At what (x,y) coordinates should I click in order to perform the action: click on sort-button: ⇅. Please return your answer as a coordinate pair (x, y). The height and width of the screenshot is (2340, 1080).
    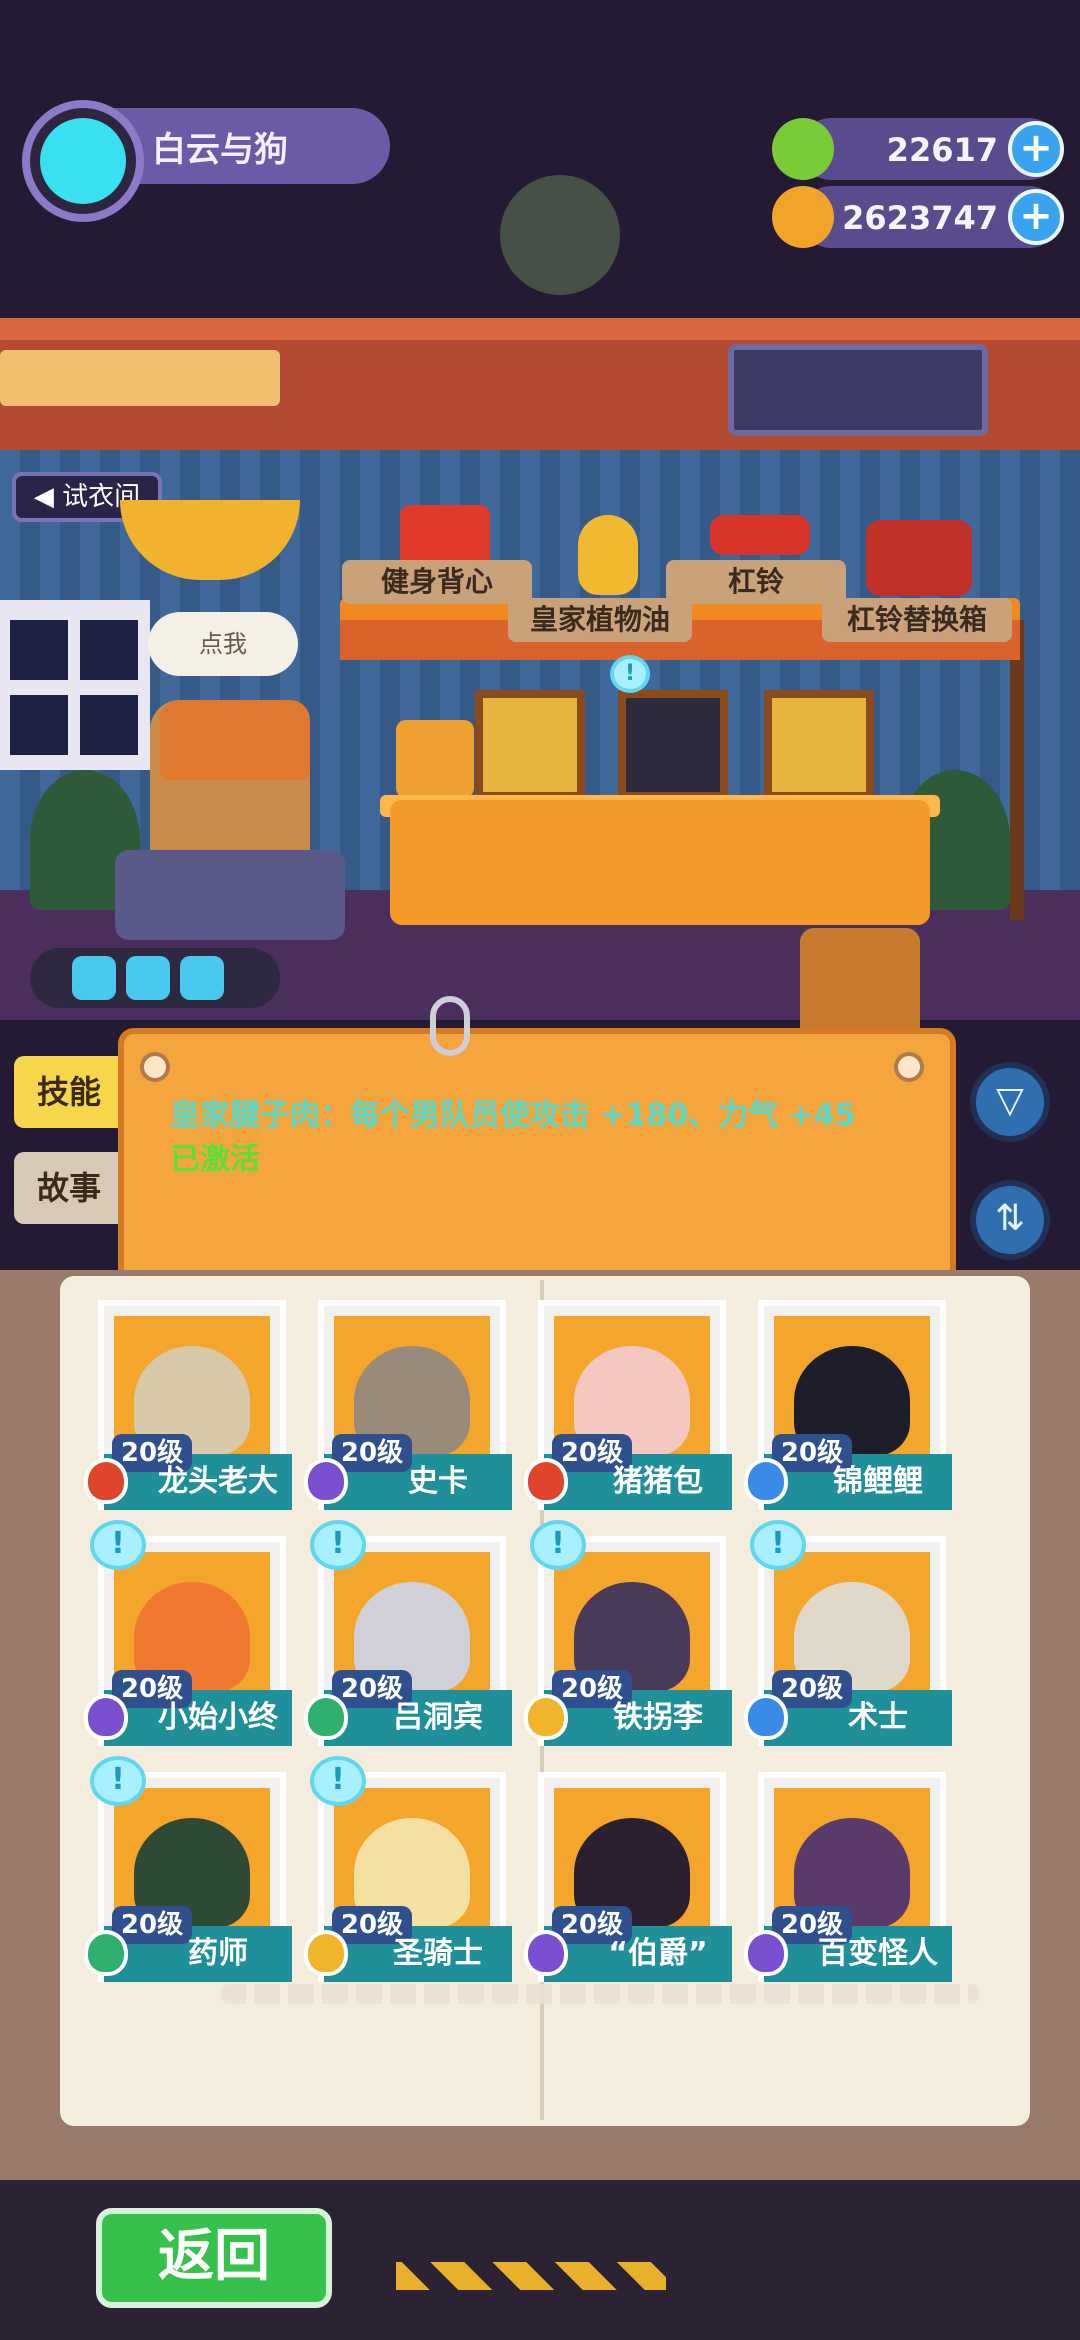
    Looking at the image, I should click on (1010, 1220).